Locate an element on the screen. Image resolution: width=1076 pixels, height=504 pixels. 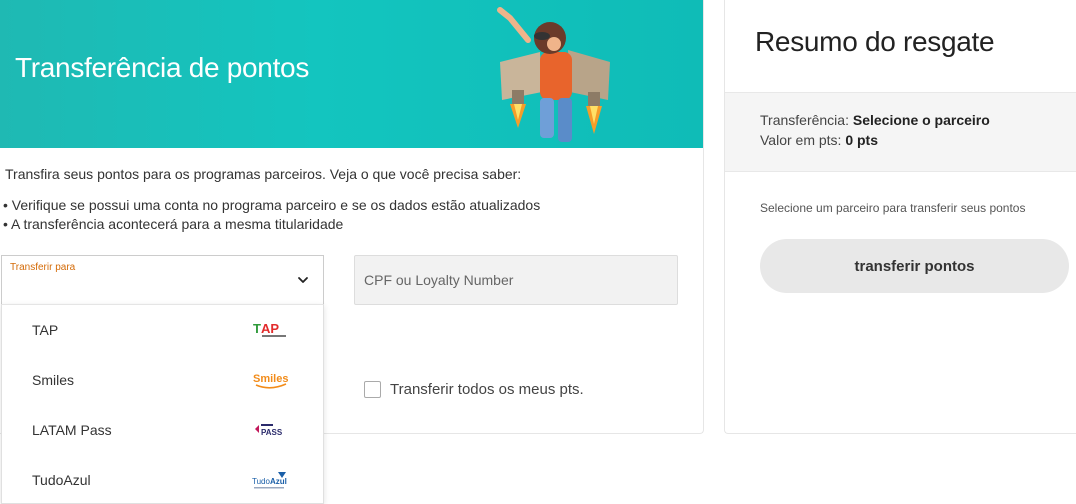
latam-pass-logo-icon: PASS is located at coordinates (269, 430).